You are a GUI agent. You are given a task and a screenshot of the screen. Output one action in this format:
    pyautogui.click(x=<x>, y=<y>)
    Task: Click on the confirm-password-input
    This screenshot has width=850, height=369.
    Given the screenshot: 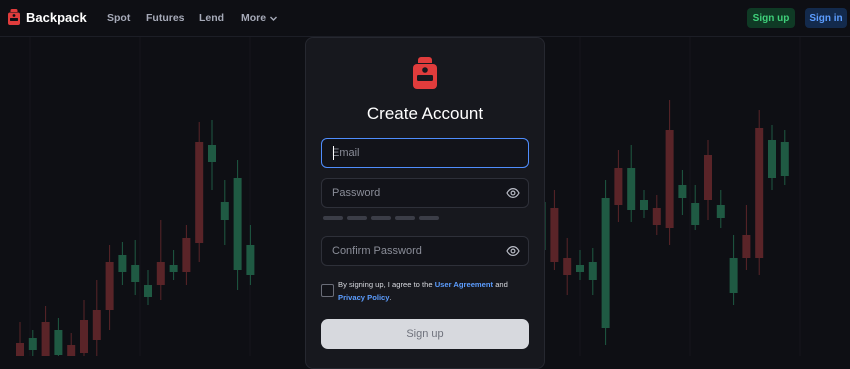 What is the action you would take?
    pyautogui.click(x=425, y=251)
    